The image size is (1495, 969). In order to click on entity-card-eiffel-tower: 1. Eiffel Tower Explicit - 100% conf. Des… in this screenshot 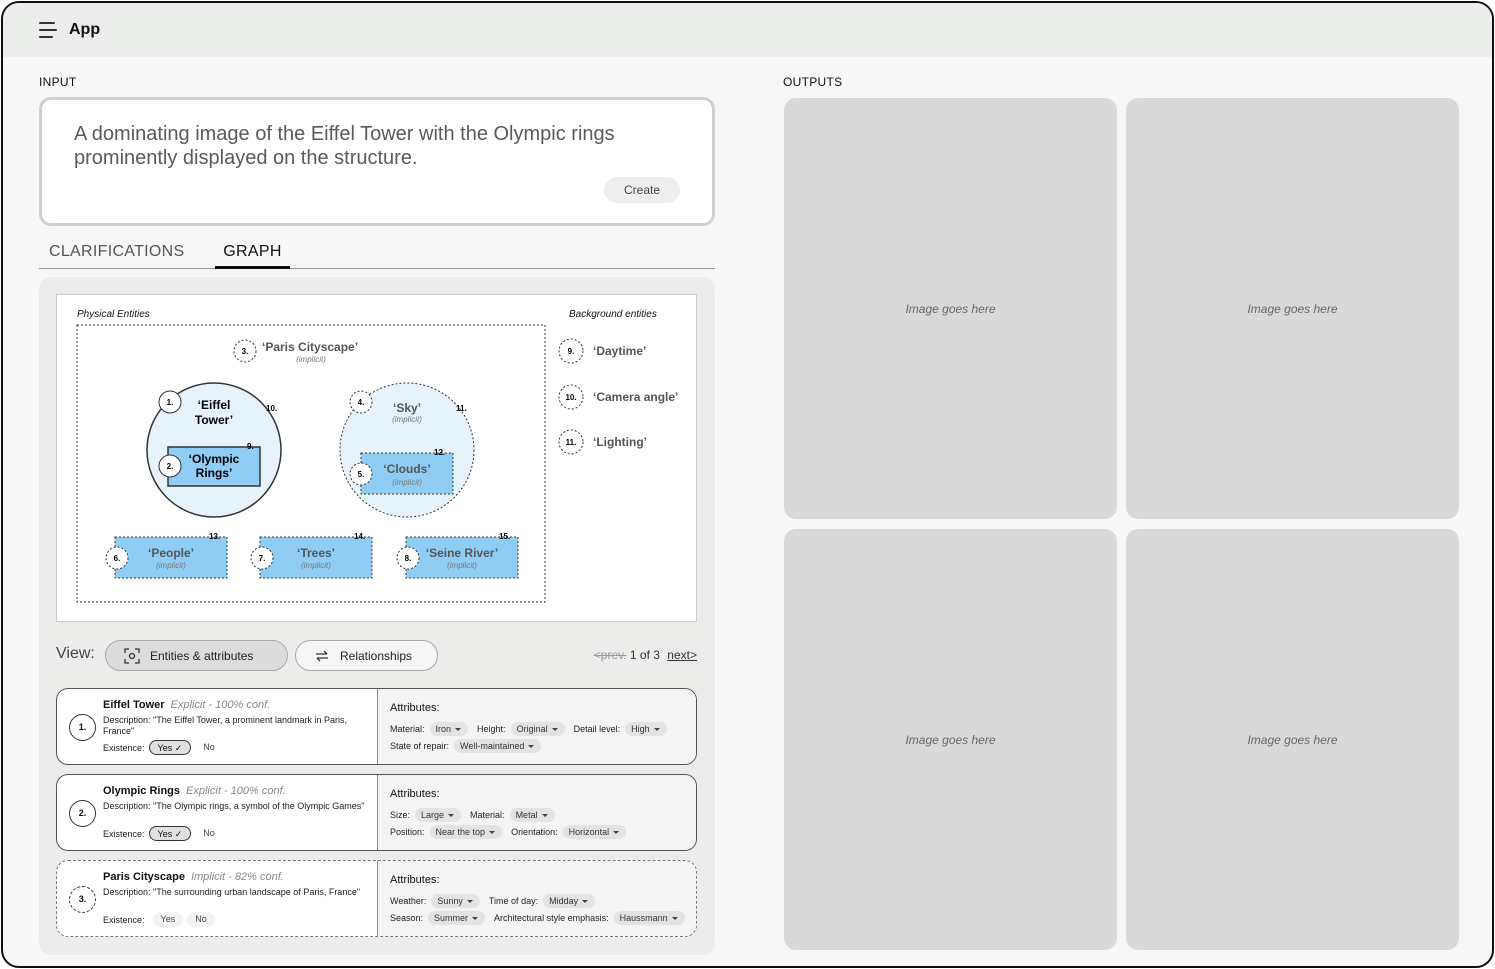, I will do `click(376, 726)`.